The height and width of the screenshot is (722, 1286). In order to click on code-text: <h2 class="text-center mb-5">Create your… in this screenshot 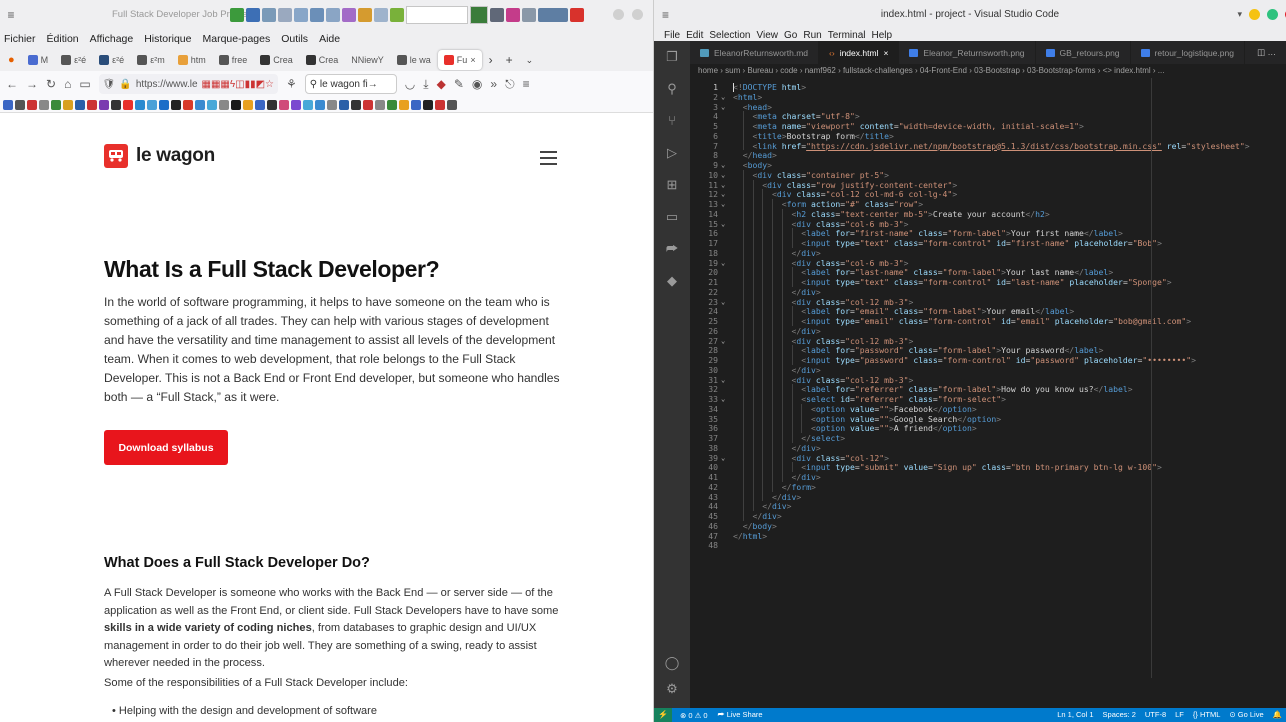, I will do `click(891, 214)`.